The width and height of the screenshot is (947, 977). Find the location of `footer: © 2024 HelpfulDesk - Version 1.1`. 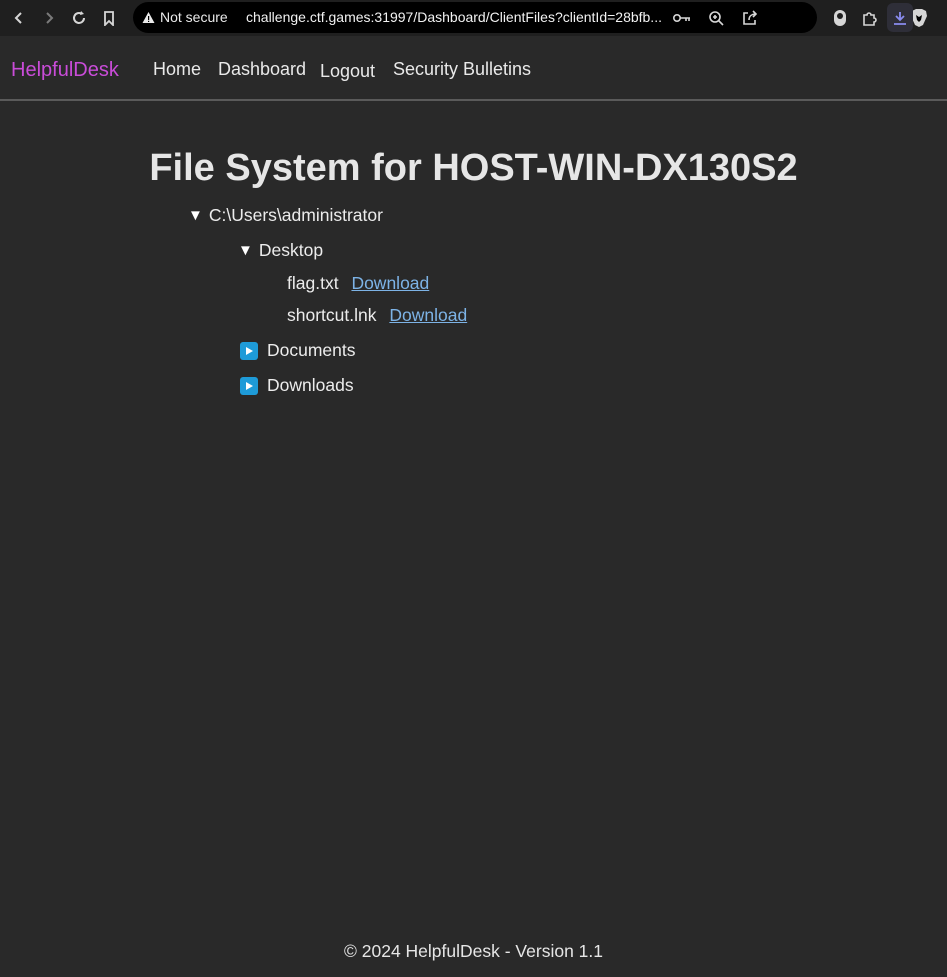

footer: © 2024 HelpfulDesk - Version 1.1 is located at coordinates (473, 951).